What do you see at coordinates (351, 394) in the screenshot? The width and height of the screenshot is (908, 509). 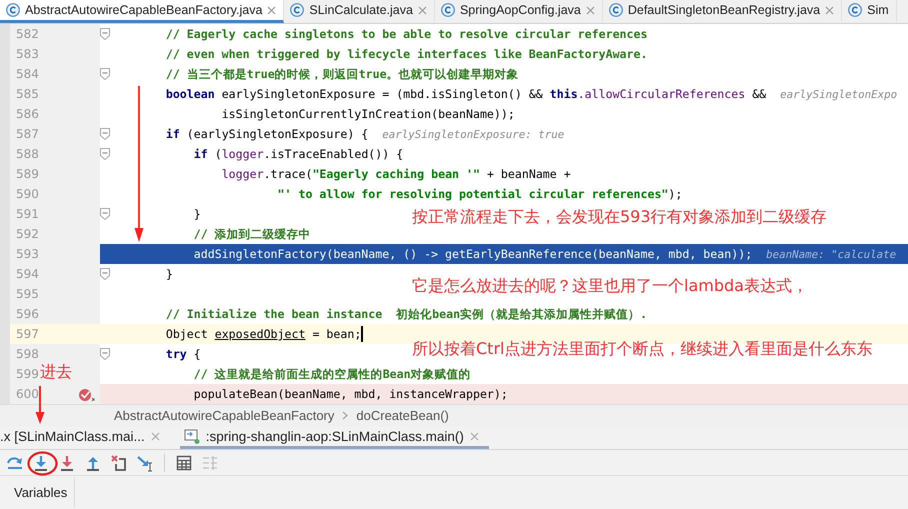 I see `code-line: populateBean(beanName, mbd, instanceWrapper);` at bounding box center [351, 394].